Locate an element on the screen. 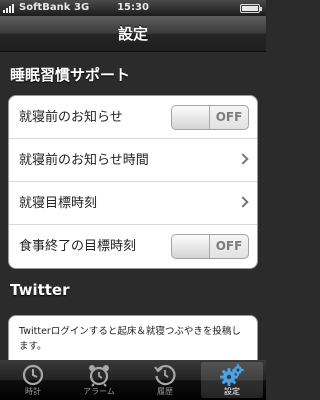 The image size is (320, 400). row-label: 就寝前のお知らせ時間 is located at coordinates (84, 160).